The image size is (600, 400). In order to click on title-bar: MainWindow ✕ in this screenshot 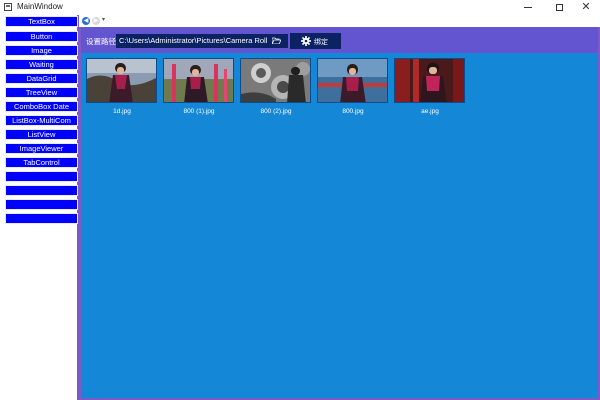, I will do `click(300, 8)`.